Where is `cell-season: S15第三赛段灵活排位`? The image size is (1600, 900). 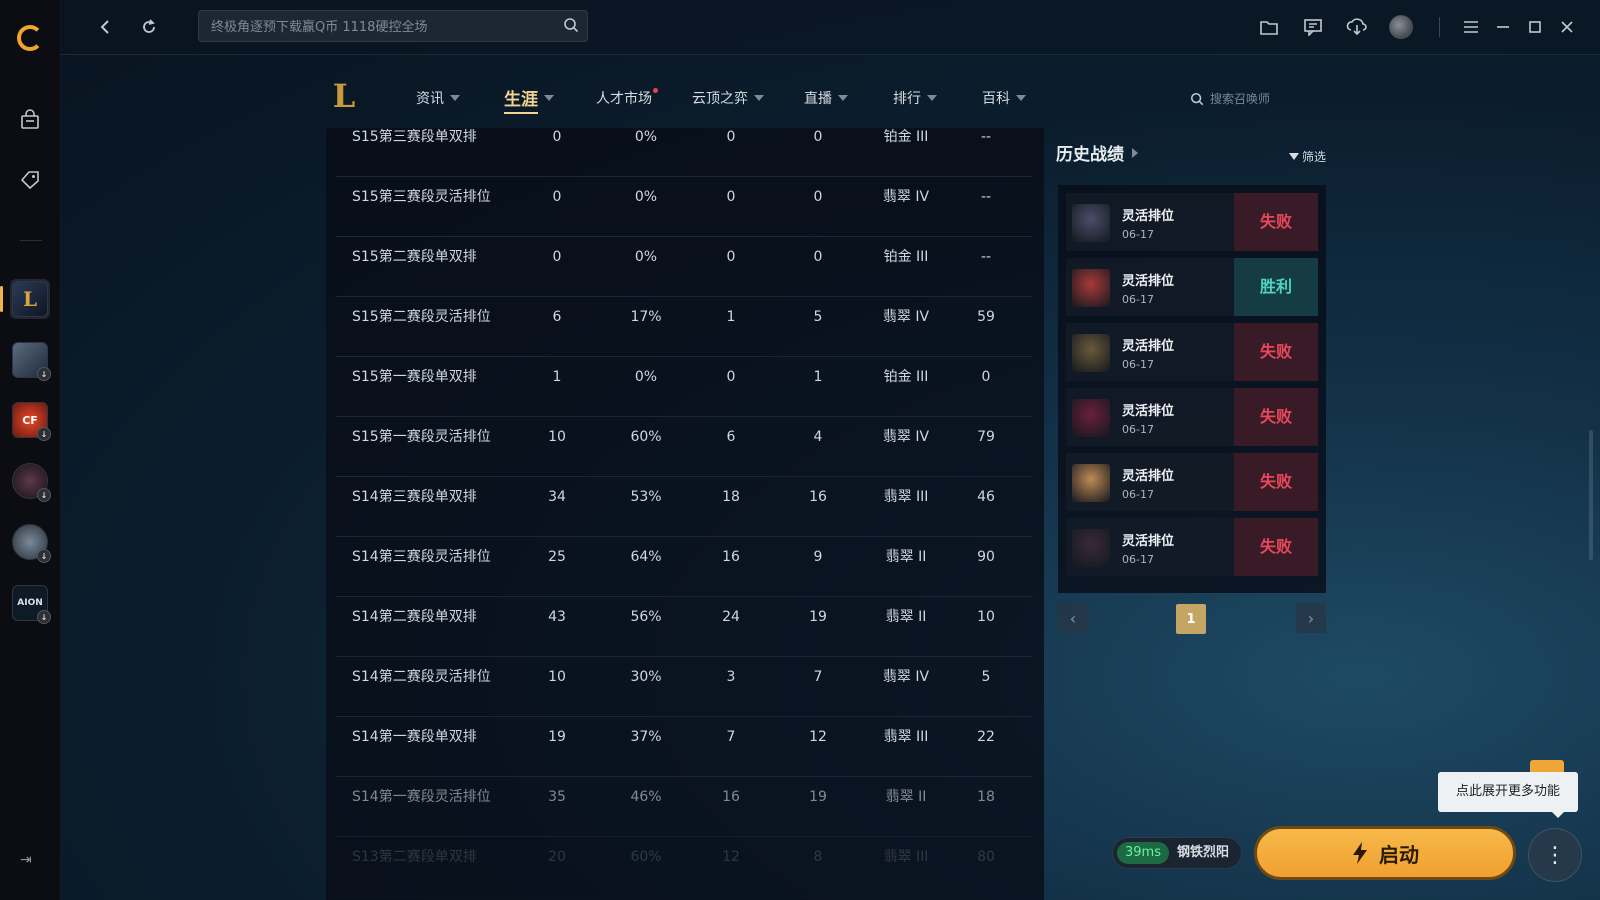
cell-season: S15第三赛段灵活排位 is located at coordinates (421, 197).